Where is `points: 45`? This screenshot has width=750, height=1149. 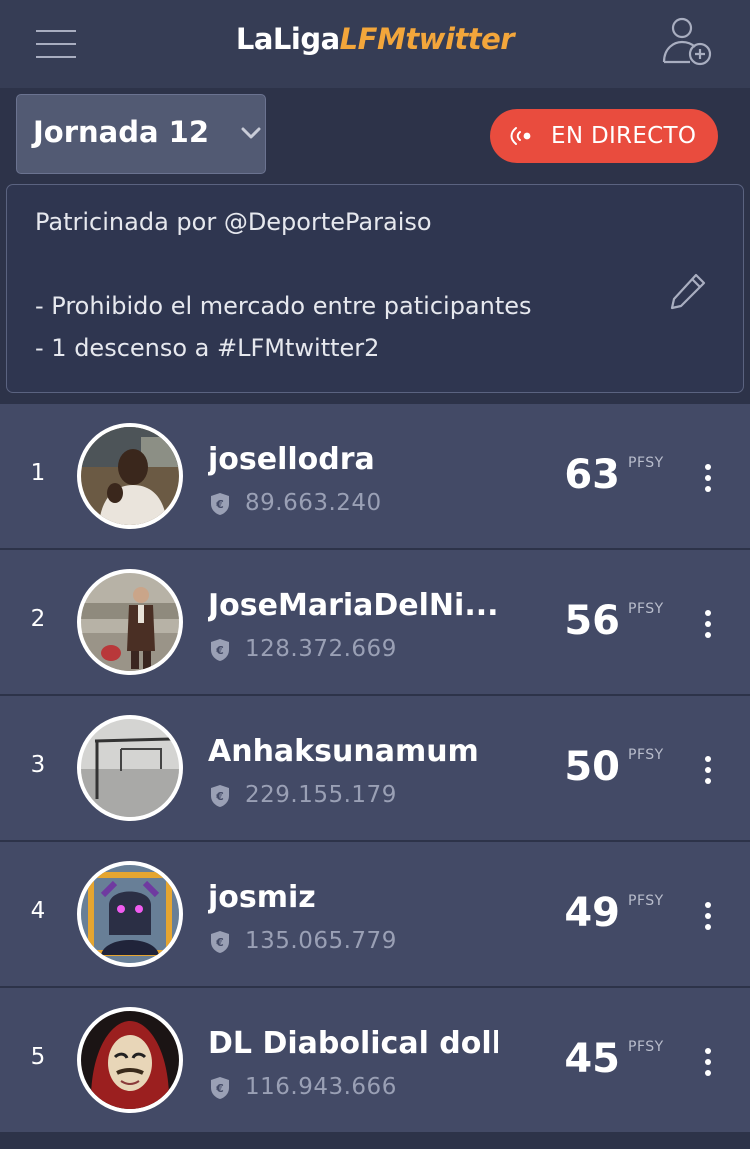
points: 45 is located at coordinates (592, 1059).